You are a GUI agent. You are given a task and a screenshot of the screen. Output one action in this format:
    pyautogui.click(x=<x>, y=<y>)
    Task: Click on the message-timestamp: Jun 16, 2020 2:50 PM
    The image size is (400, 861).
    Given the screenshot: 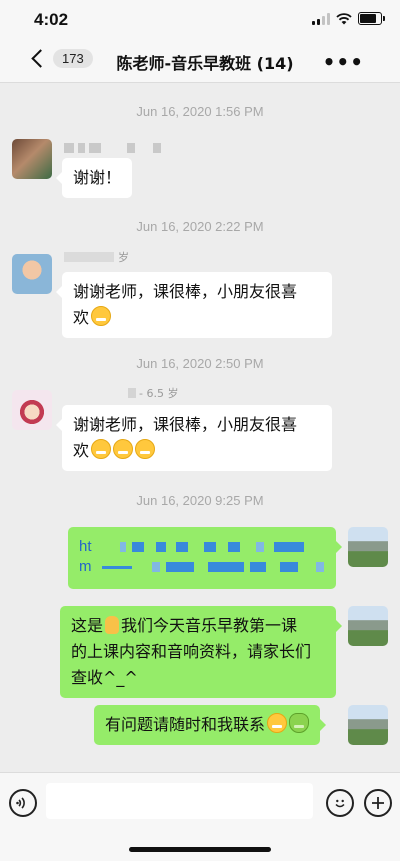 What is the action you would take?
    pyautogui.click(x=200, y=363)
    